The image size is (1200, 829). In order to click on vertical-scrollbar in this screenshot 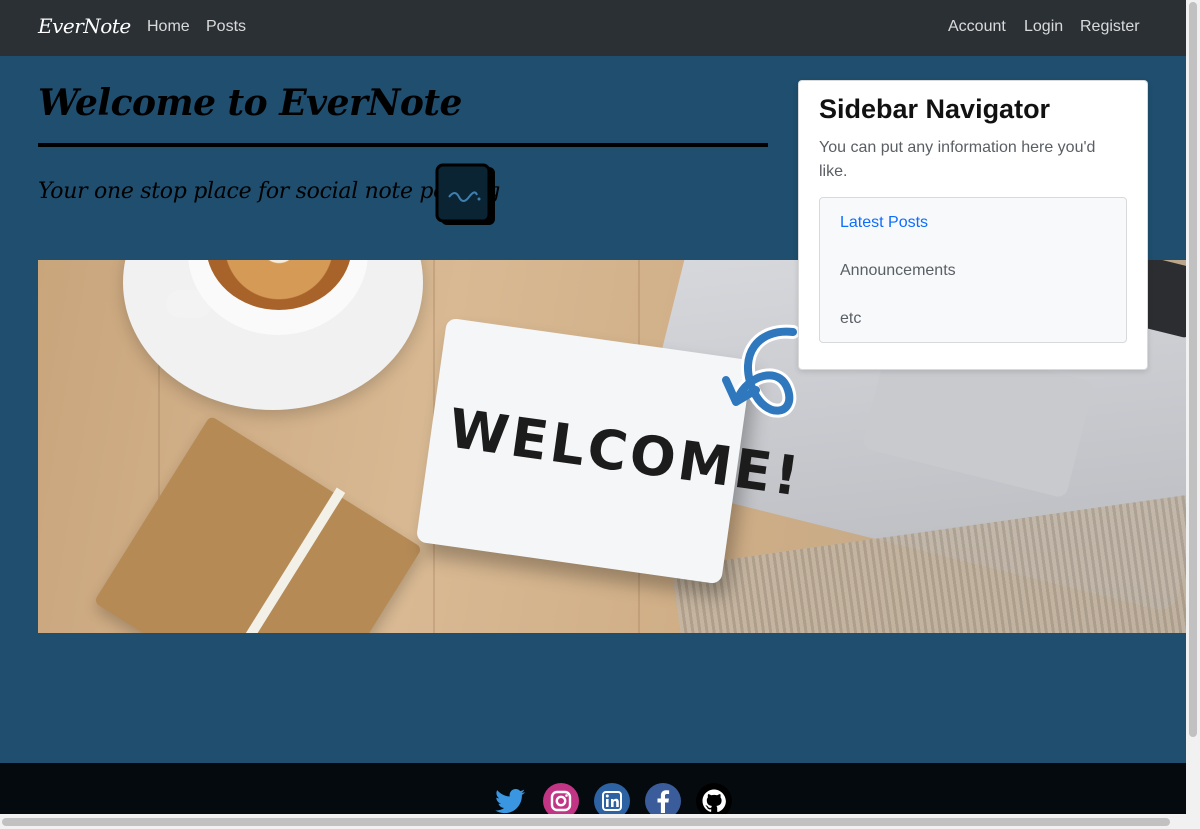, I will do `click(1193, 407)`.